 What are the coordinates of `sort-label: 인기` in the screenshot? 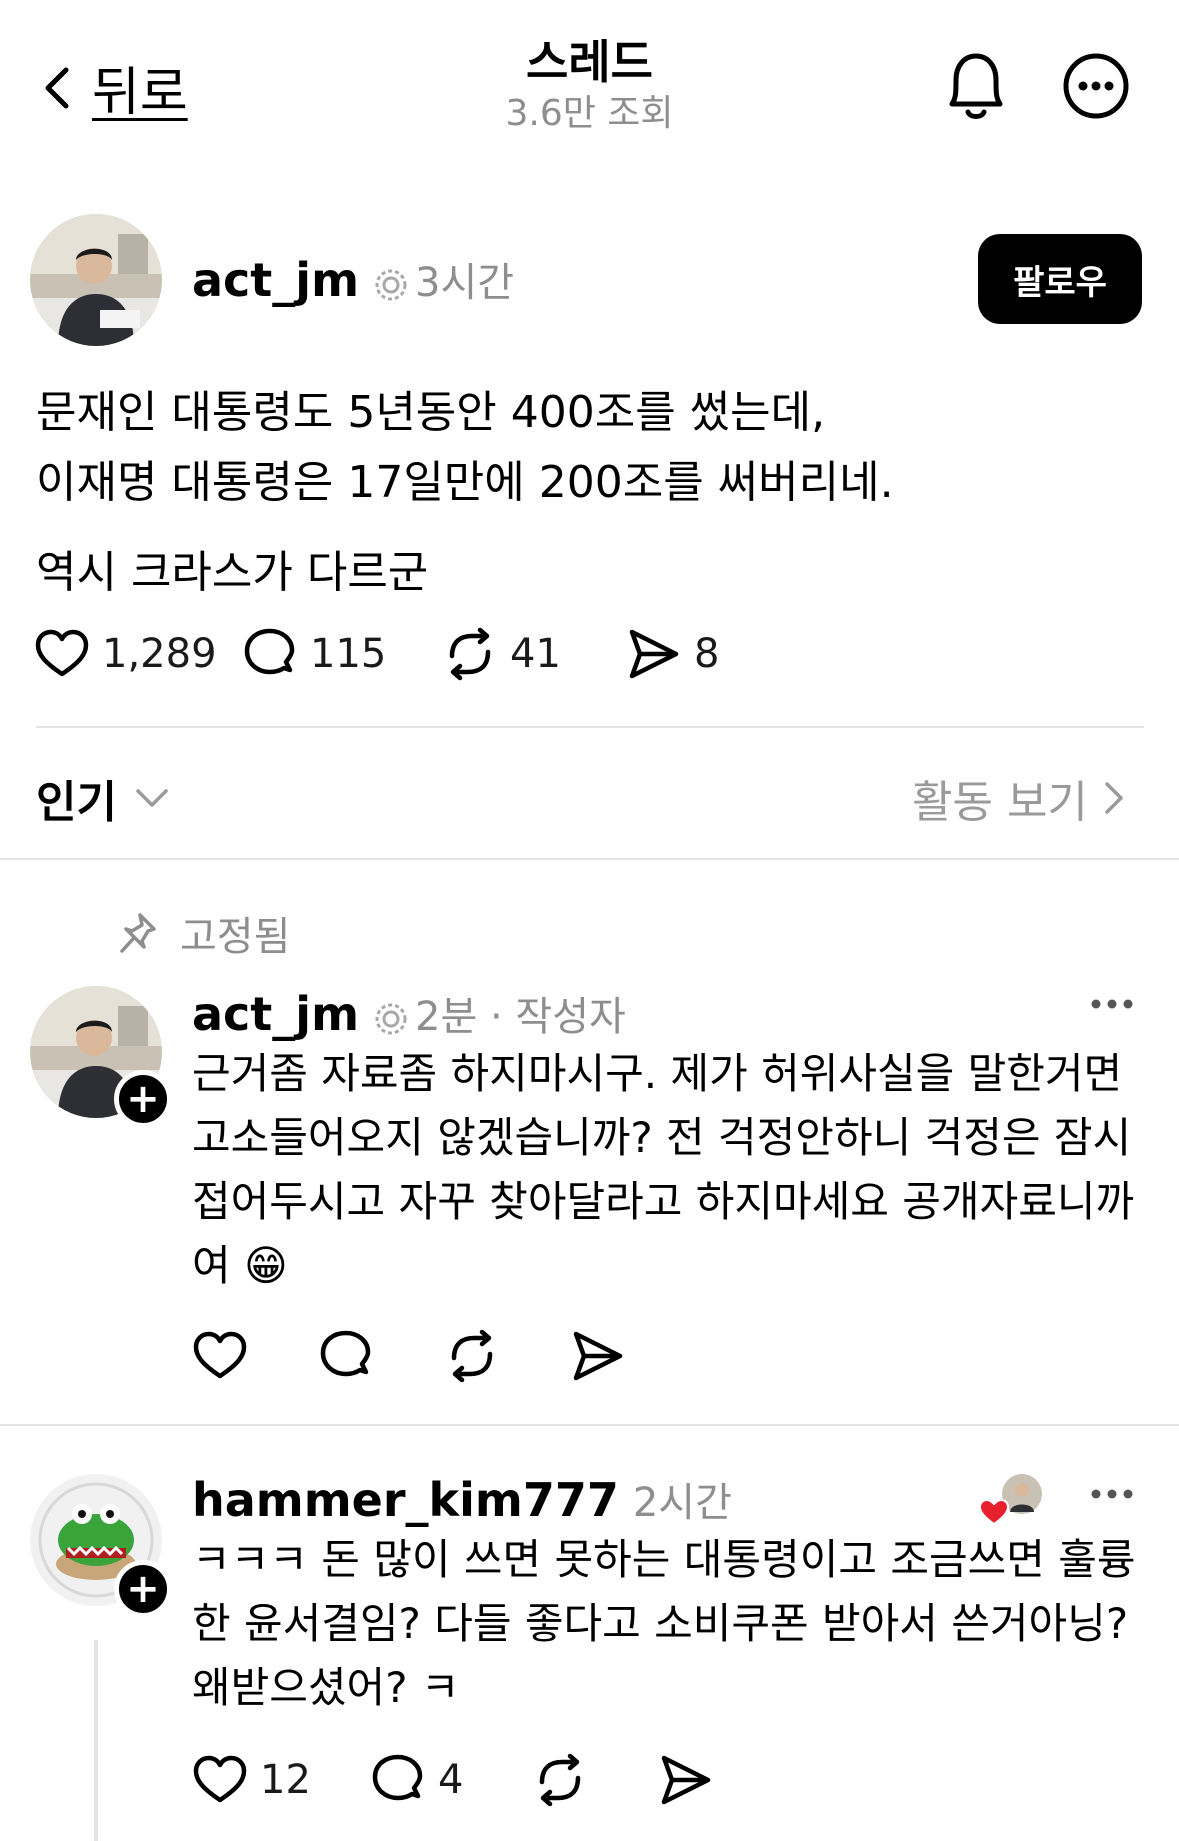 It's located at (76, 802).